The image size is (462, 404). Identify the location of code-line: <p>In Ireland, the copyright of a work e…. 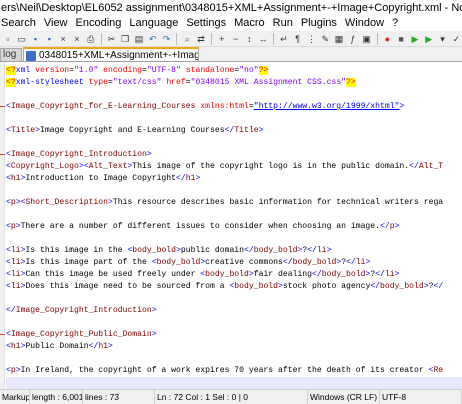
(234, 371).